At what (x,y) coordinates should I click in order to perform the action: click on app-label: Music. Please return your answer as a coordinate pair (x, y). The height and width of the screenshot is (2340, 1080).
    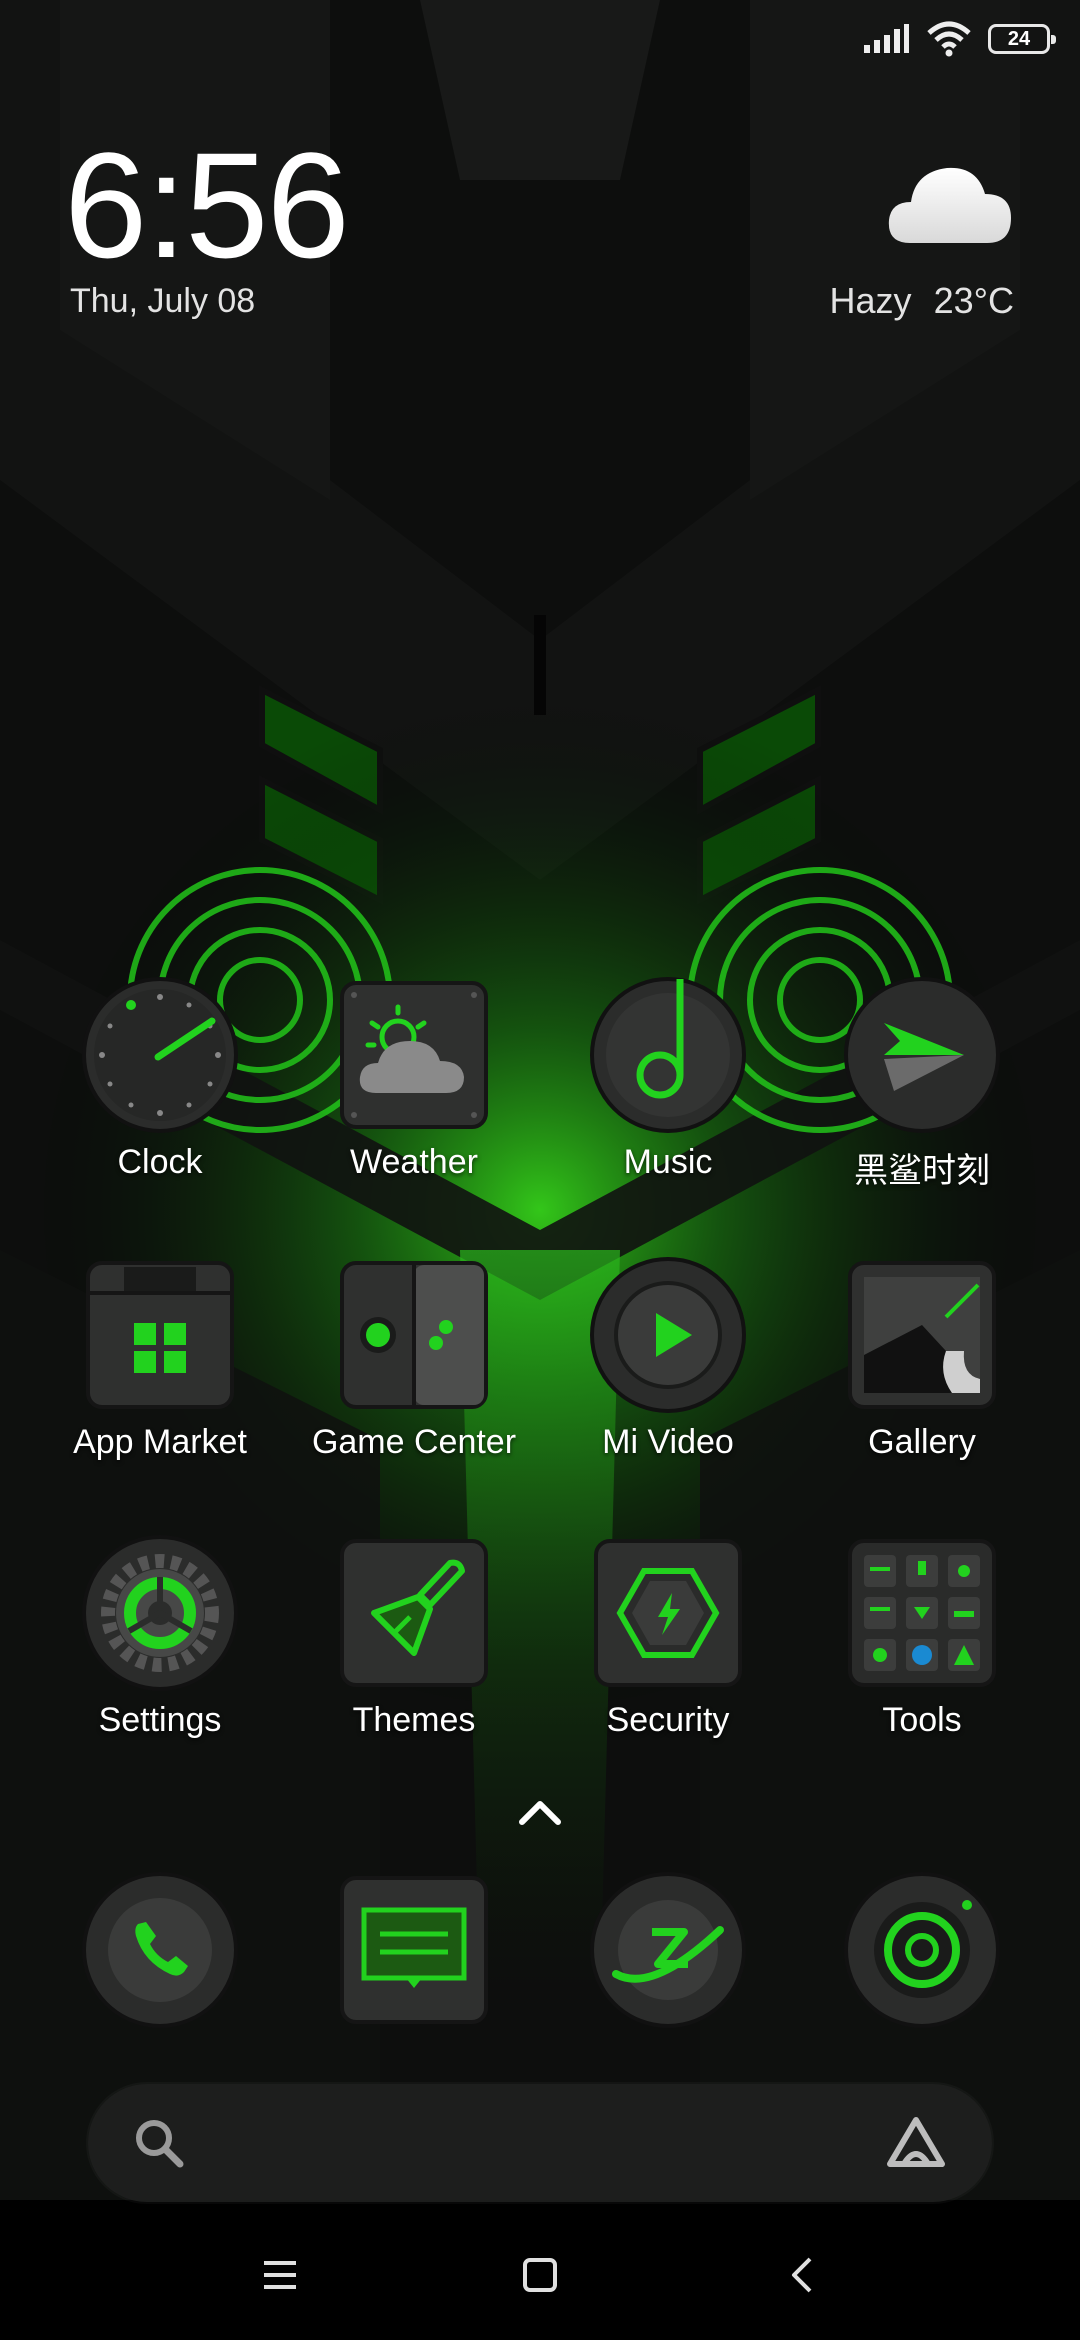
    Looking at the image, I should click on (668, 1162).